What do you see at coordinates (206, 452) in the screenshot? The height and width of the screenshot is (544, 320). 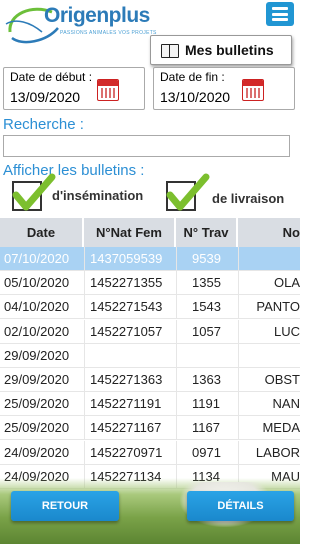 I see `cell-trav: 0971` at bounding box center [206, 452].